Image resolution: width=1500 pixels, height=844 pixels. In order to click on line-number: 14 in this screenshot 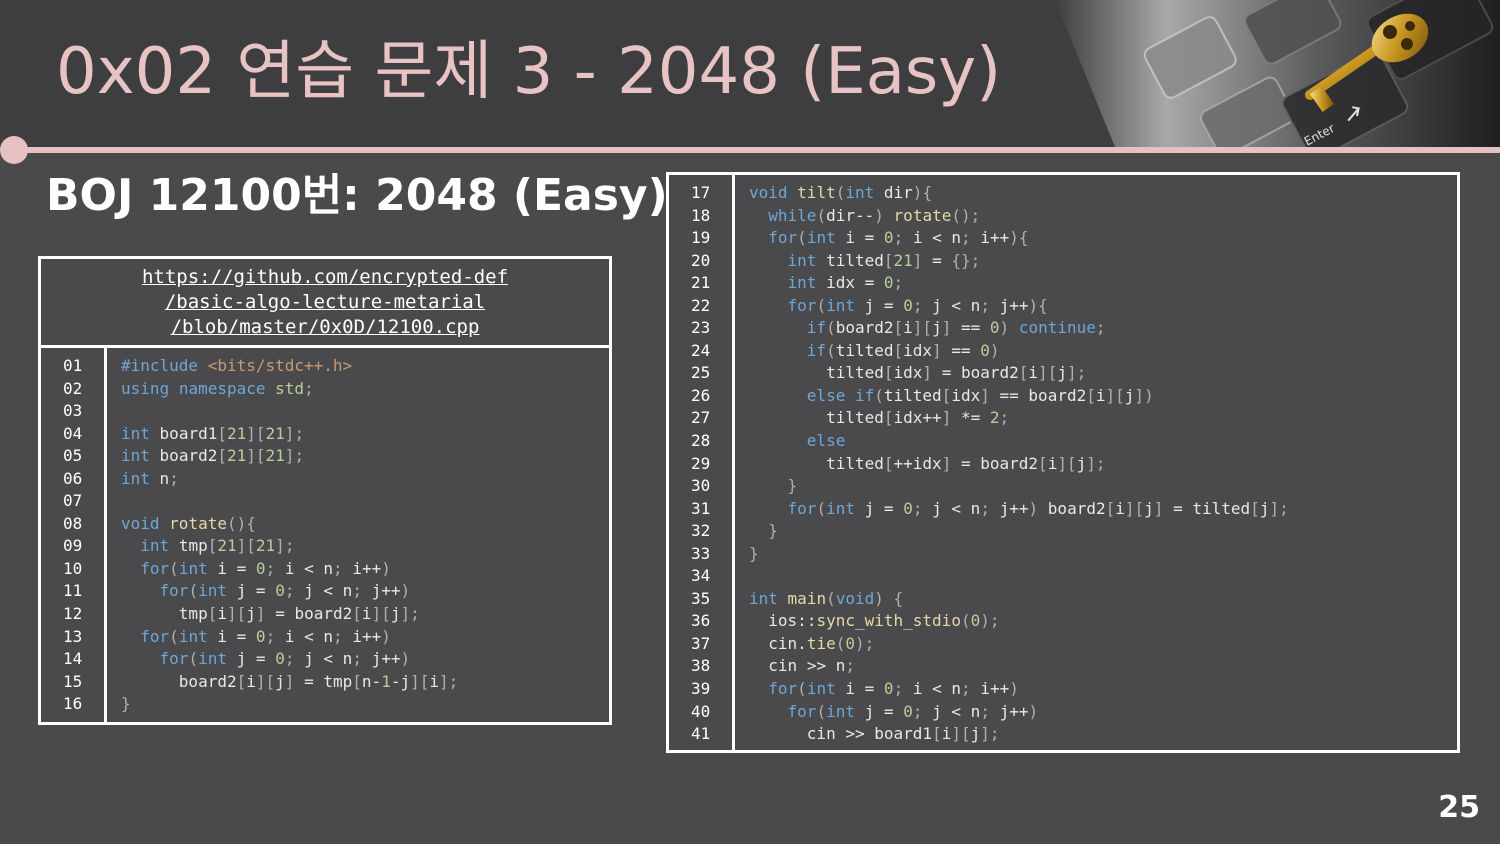, I will do `click(73, 659)`.